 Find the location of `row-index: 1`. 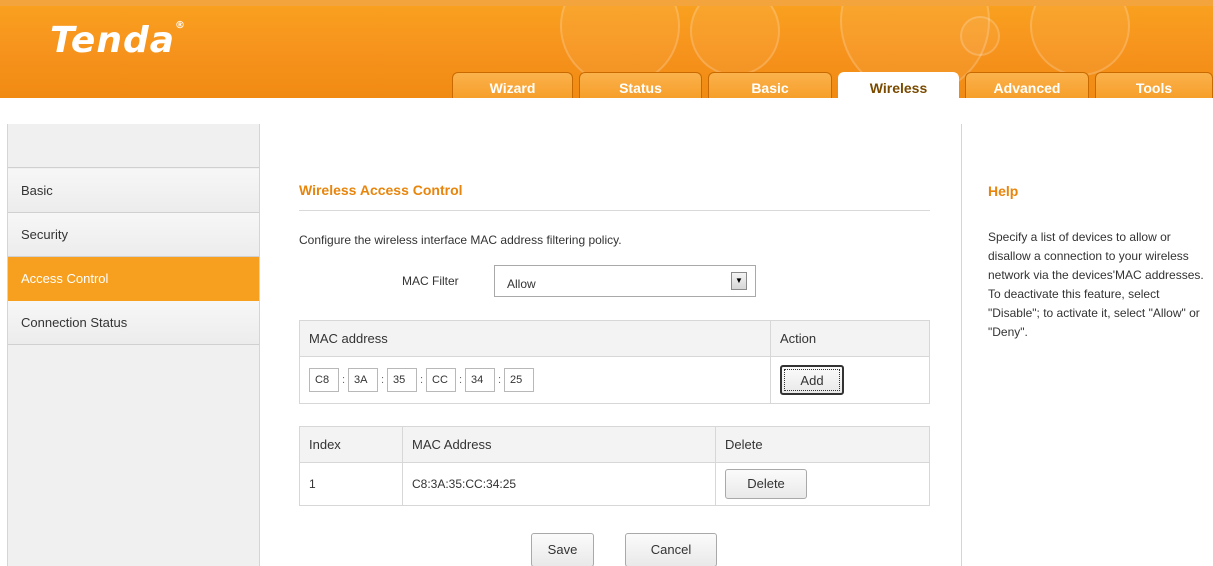

row-index: 1 is located at coordinates (351, 484).